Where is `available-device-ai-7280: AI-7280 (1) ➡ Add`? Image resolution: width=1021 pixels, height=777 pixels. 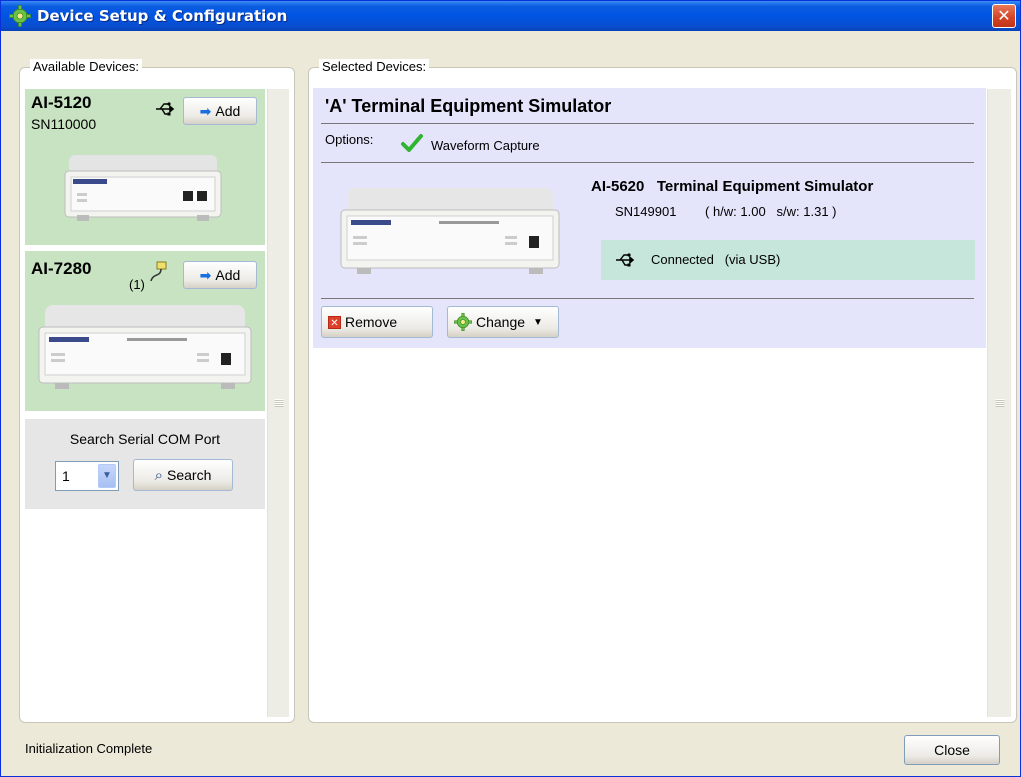 available-device-ai-7280: AI-7280 (1) ➡ Add is located at coordinates (145, 331).